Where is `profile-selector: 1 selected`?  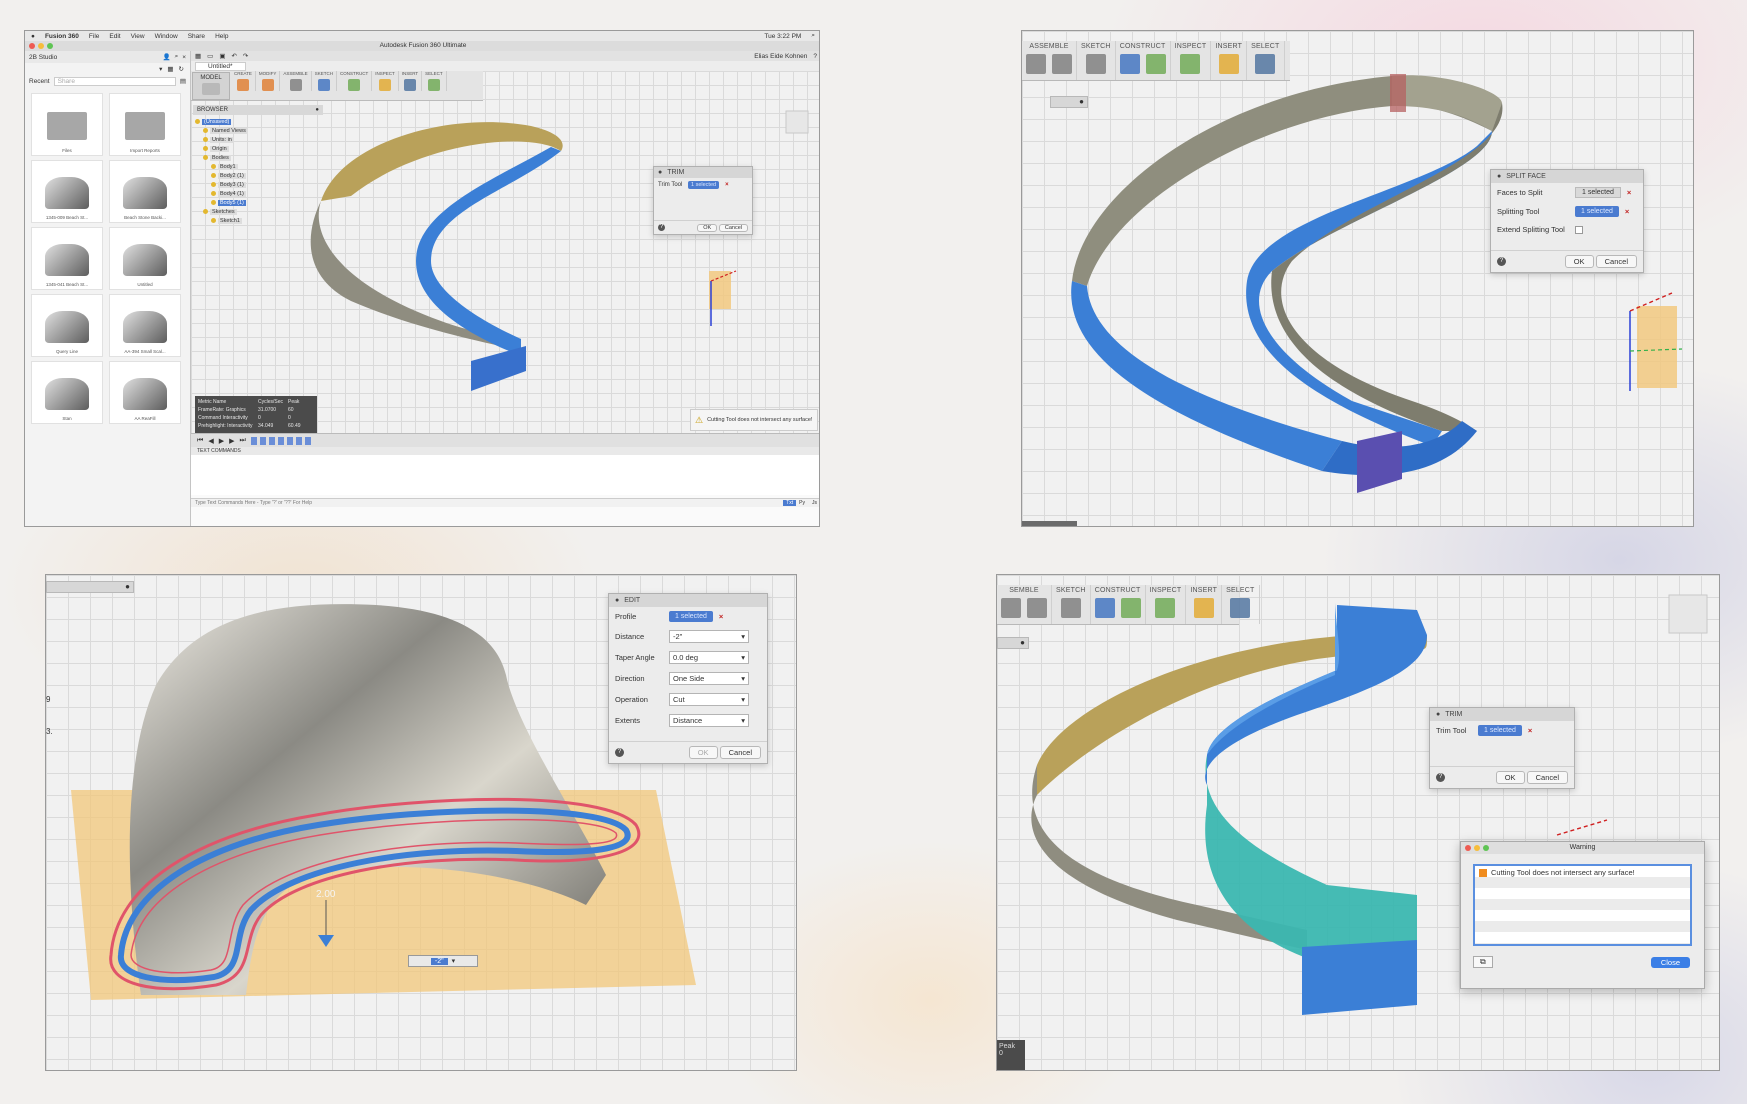 profile-selector: 1 selected is located at coordinates (691, 616).